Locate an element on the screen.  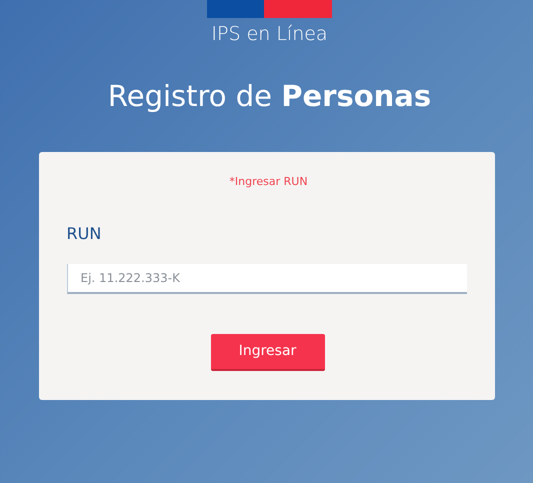
submit-button: Ingresar is located at coordinates (267, 352).